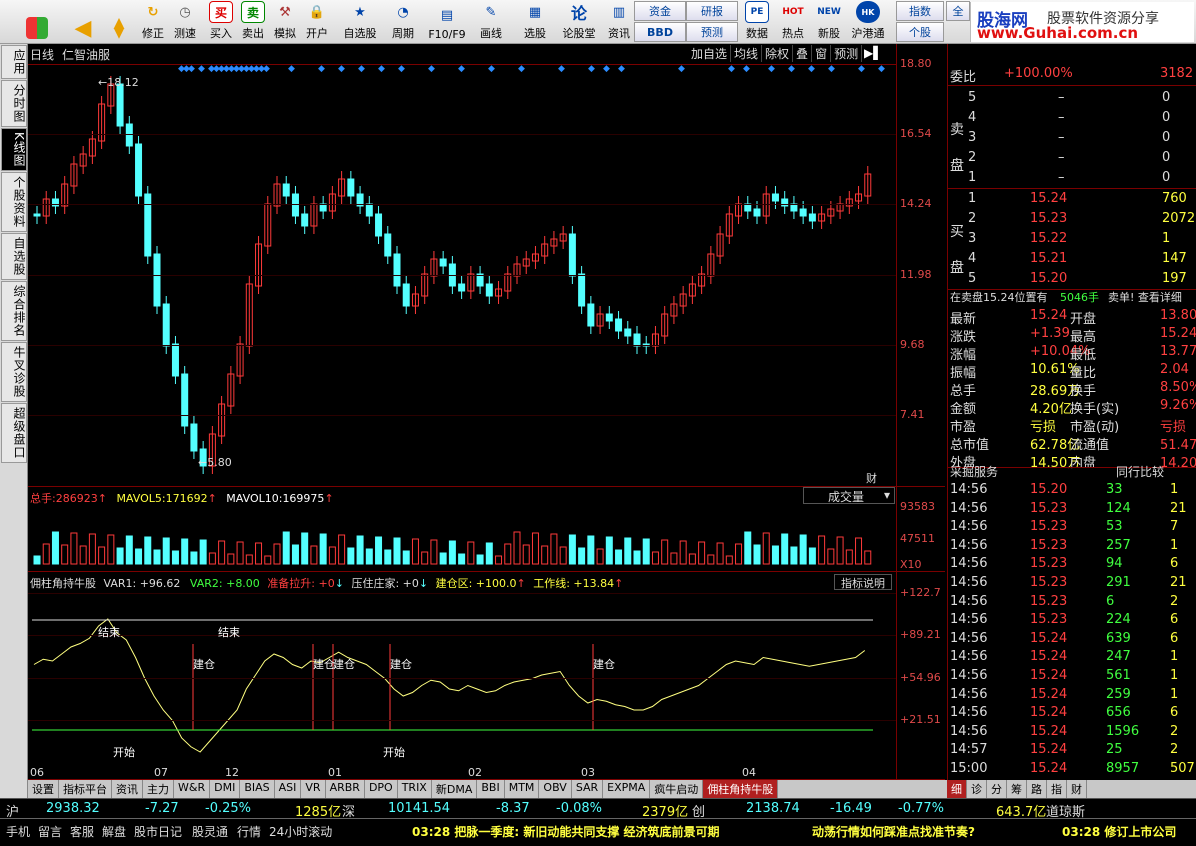 The width and height of the screenshot is (1196, 846). What do you see at coordinates (317, 22) in the screenshot?
I see `toolbar-button-open-account: 🔒 开户` at bounding box center [317, 22].